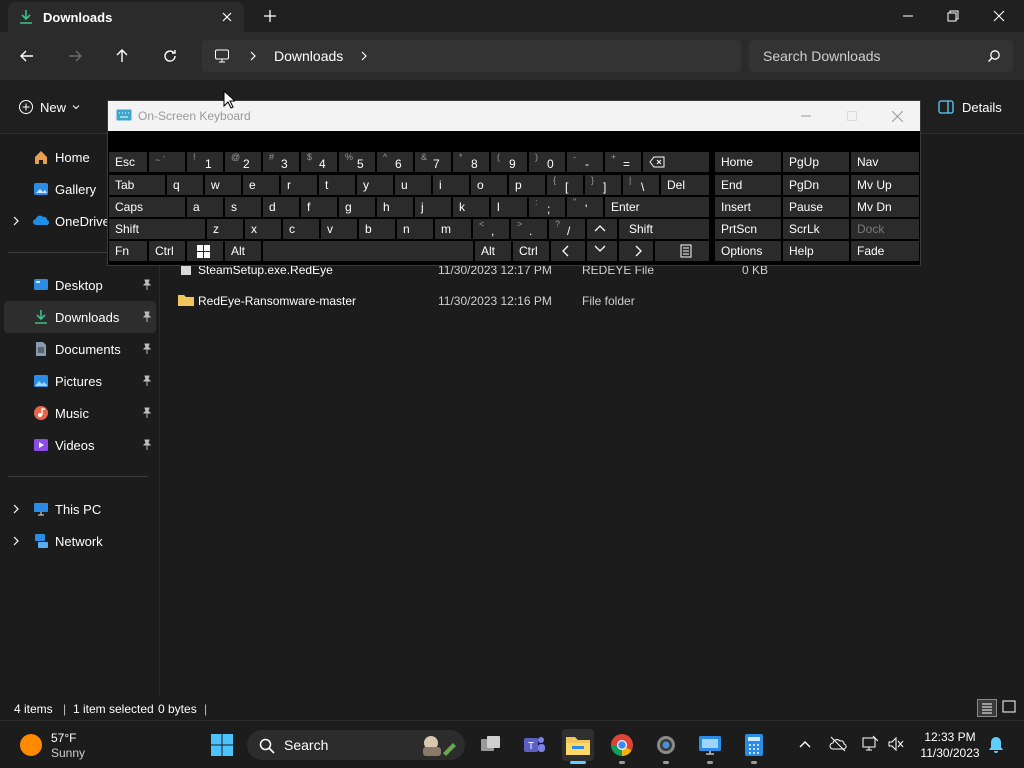  What do you see at coordinates (641, 185) in the screenshot?
I see `key-backslash: | \` at bounding box center [641, 185].